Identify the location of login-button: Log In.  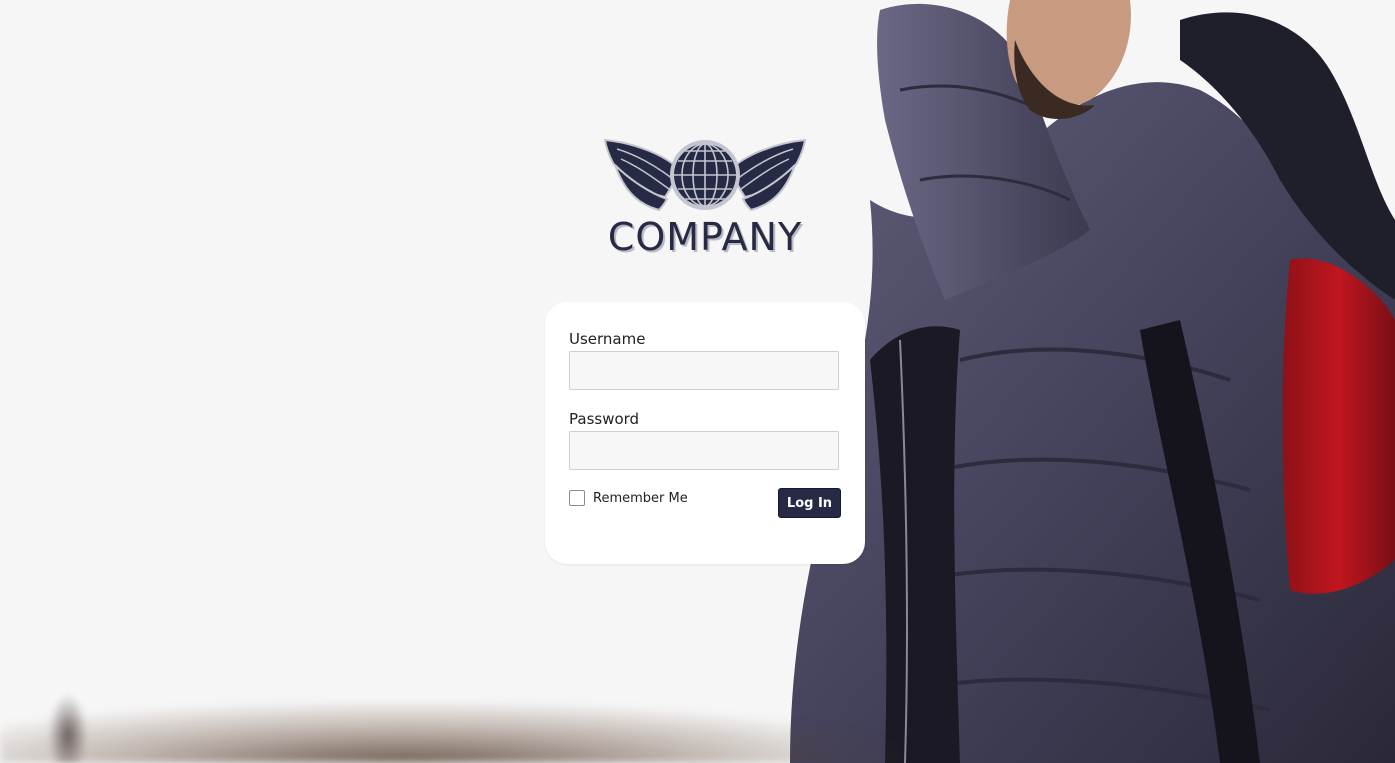
(809, 503).